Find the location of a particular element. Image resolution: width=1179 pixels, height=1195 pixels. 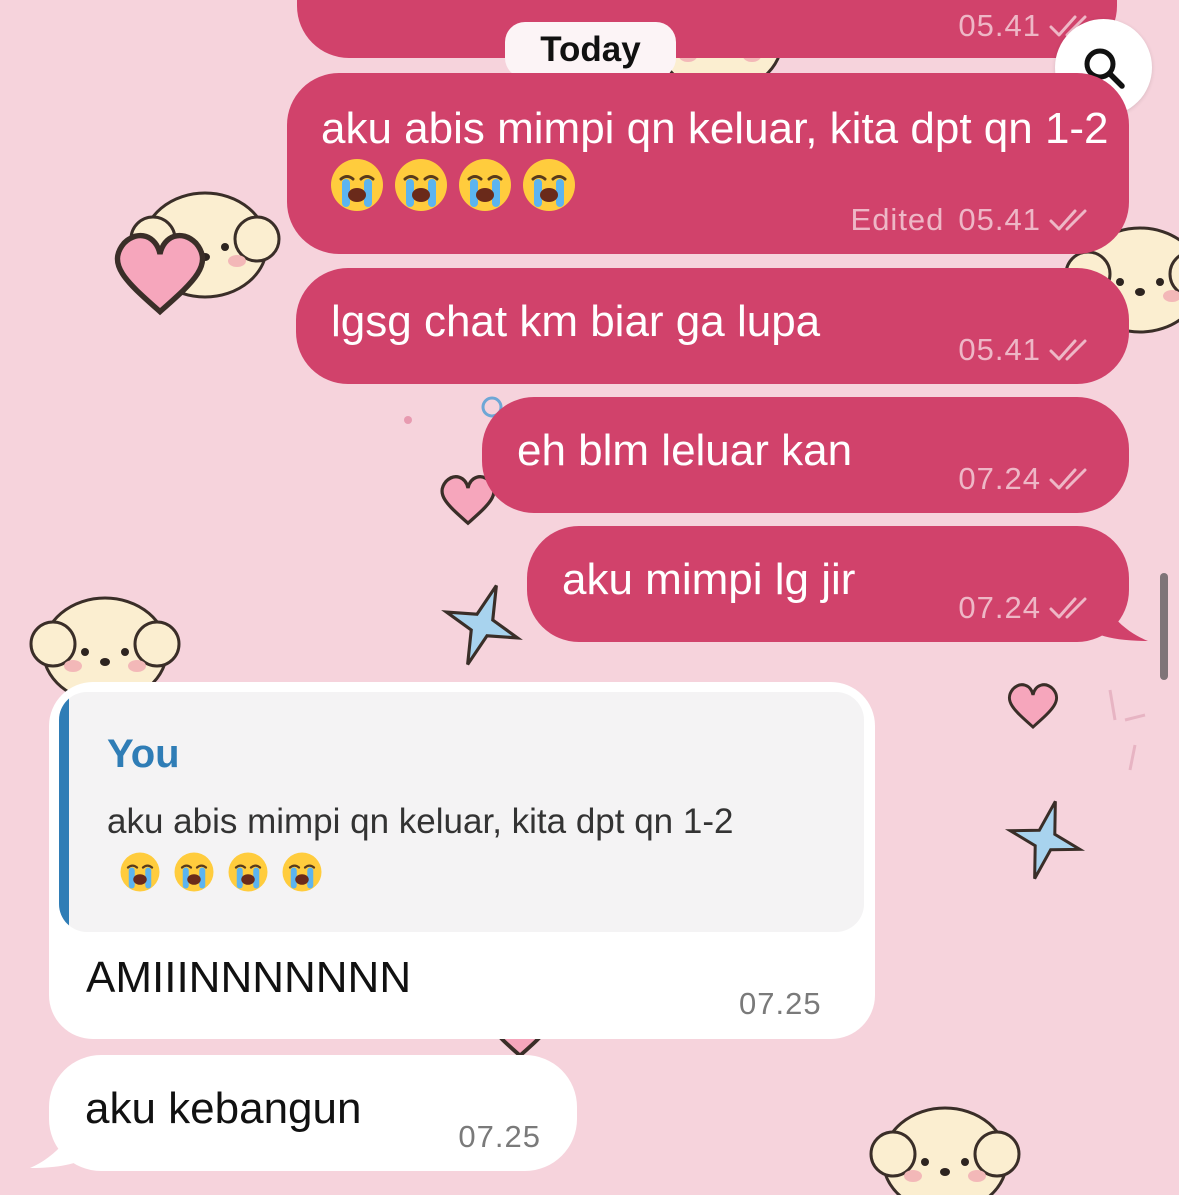

message-text: AMIIINNNNNNN is located at coordinates (249, 977).